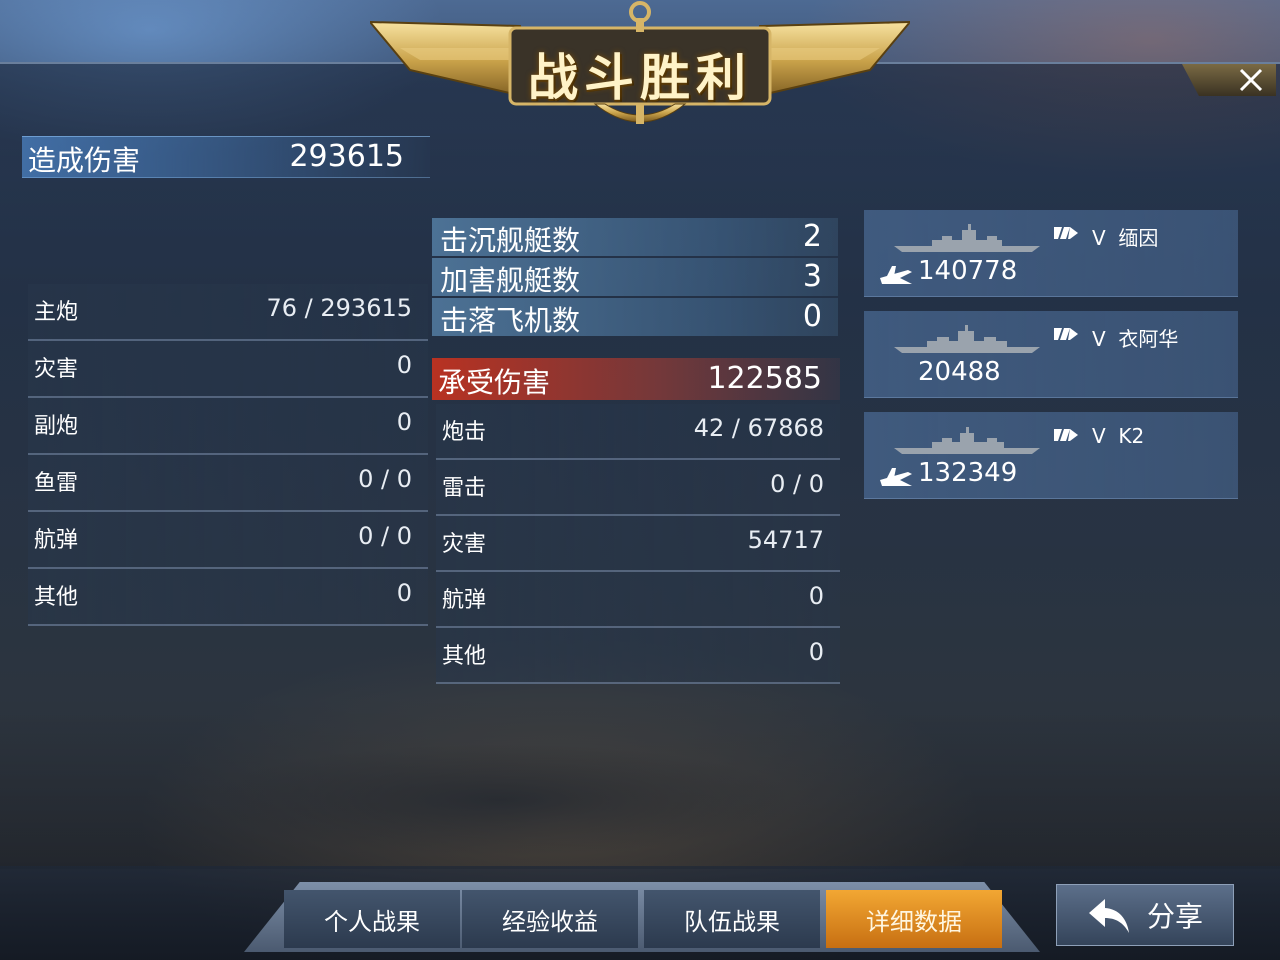 This screenshot has width=1280, height=960. What do you see at coordinates (812, 276) in the screenshot?
I see `summary-value: 3` at bounding box center [812, 276].